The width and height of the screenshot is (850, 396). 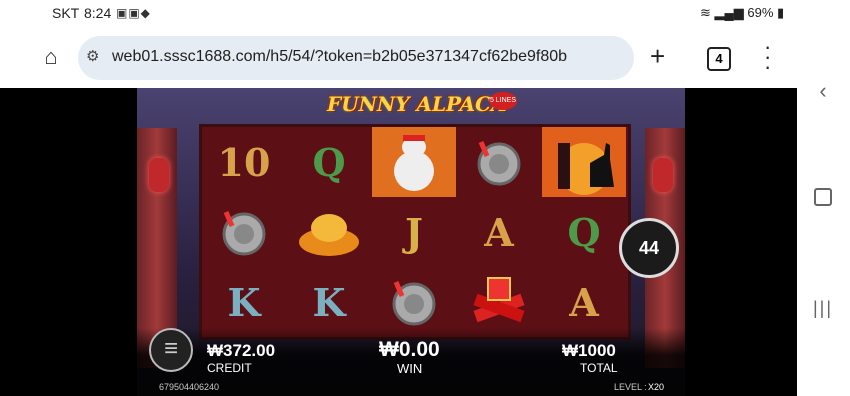 I want to click on win-label: WIN, so click(x=410, y=368).